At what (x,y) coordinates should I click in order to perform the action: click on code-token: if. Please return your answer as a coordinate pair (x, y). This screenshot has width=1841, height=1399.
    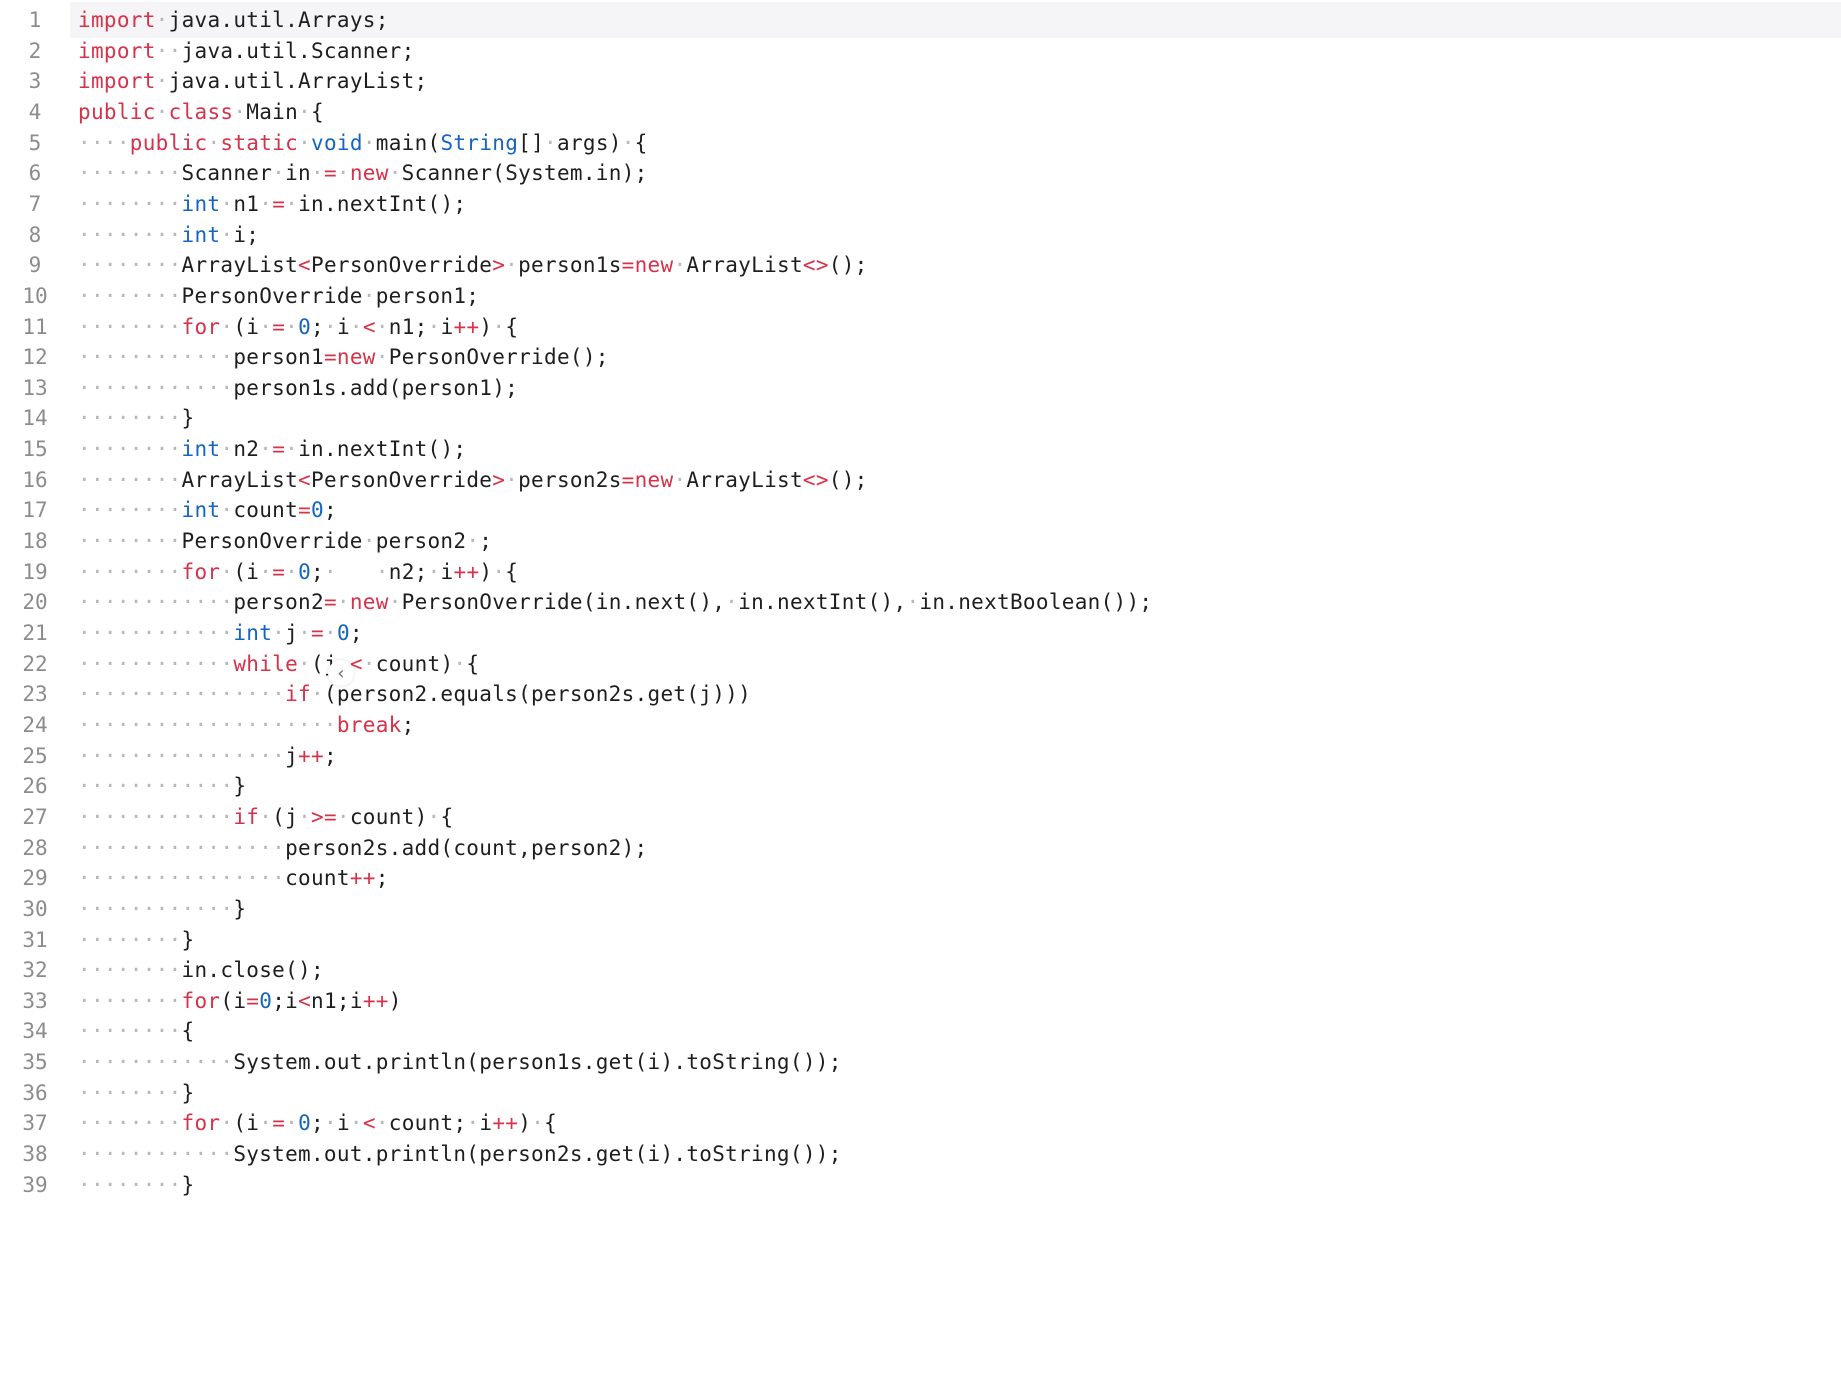
    Looking at the image, I should click on (298, 694).